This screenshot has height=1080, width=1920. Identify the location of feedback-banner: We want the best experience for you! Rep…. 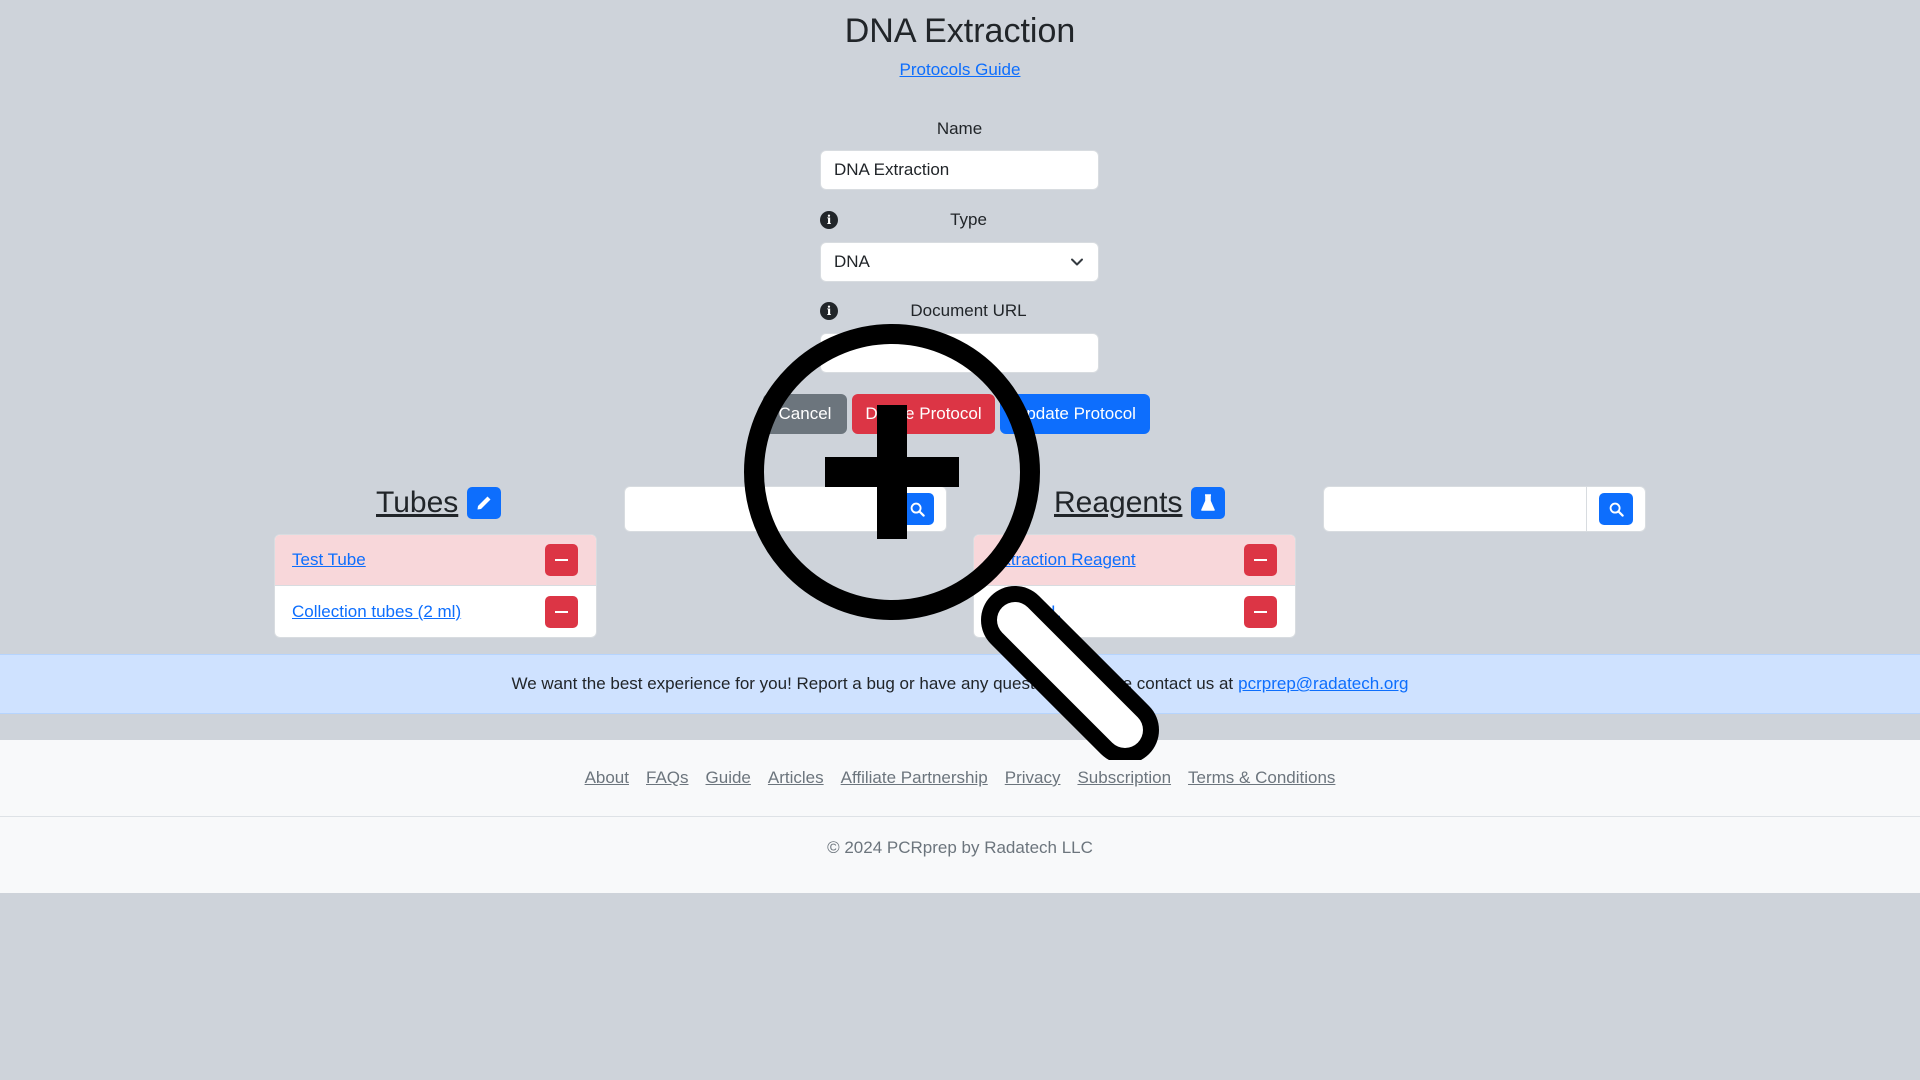
(960, 684).